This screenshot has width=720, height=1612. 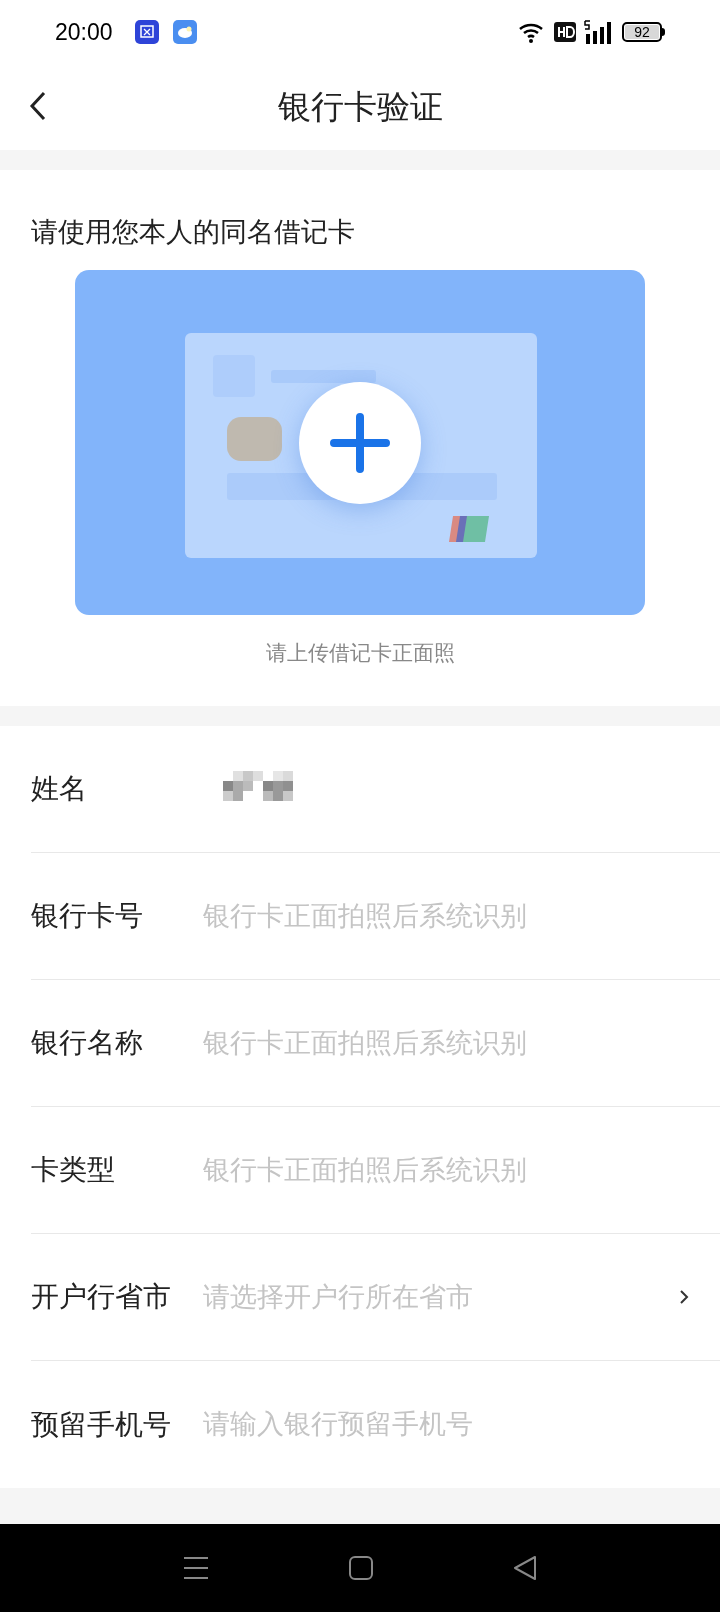 I want to click on field-label: 银行卡号, so click(x=87, y=916).